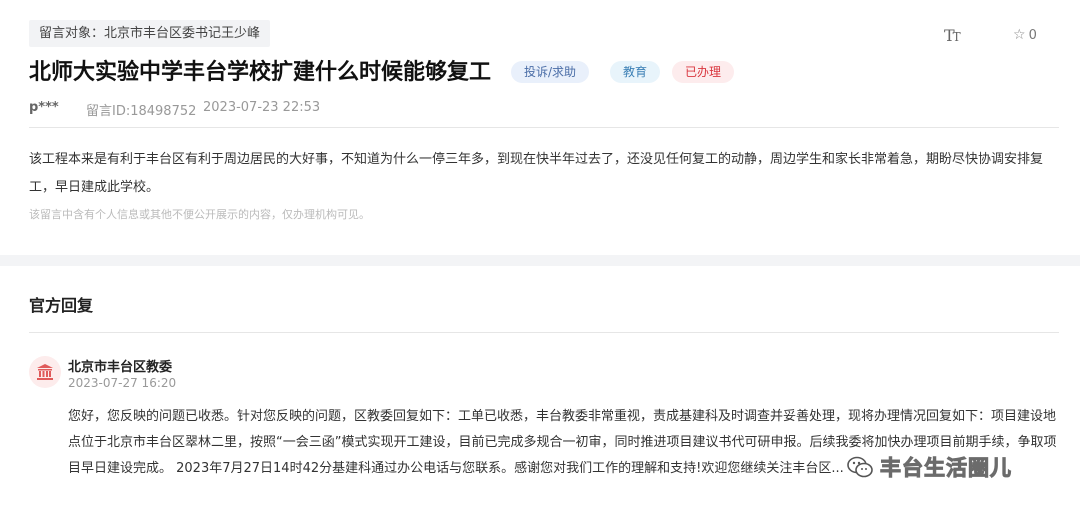 The image size is (1080, 518). I want to click on watermark: 丰台生活圈儿, so click(929, 467).